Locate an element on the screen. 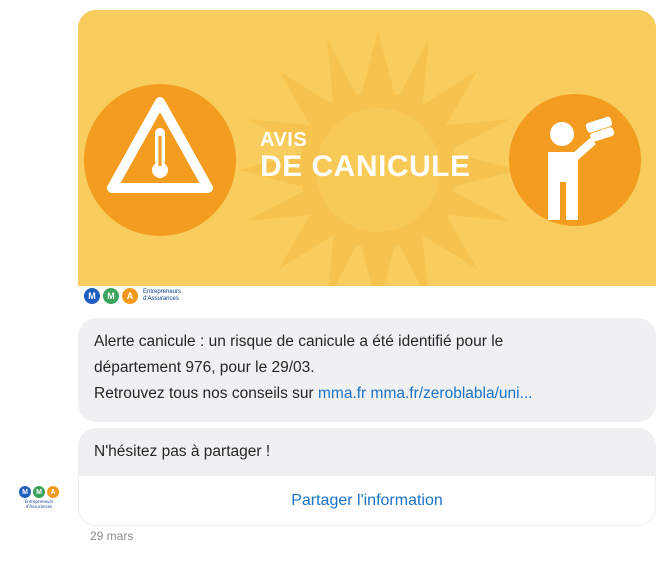 This screenshot has height=569, width=672. share-prompt-text: N'hésitez pas à partager ! is located at coordinates (182, 451).